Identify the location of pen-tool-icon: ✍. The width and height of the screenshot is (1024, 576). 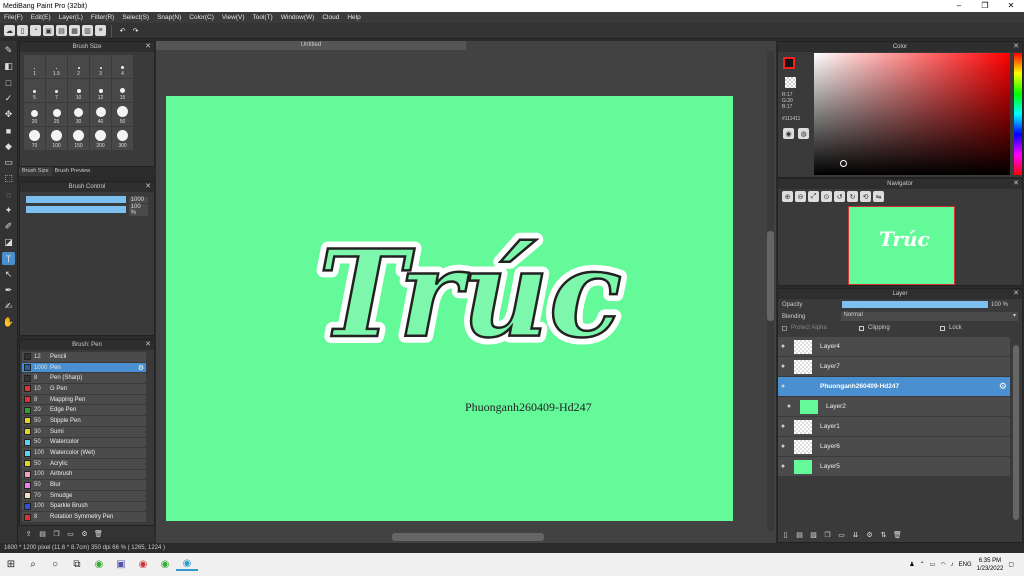
(8, 306).